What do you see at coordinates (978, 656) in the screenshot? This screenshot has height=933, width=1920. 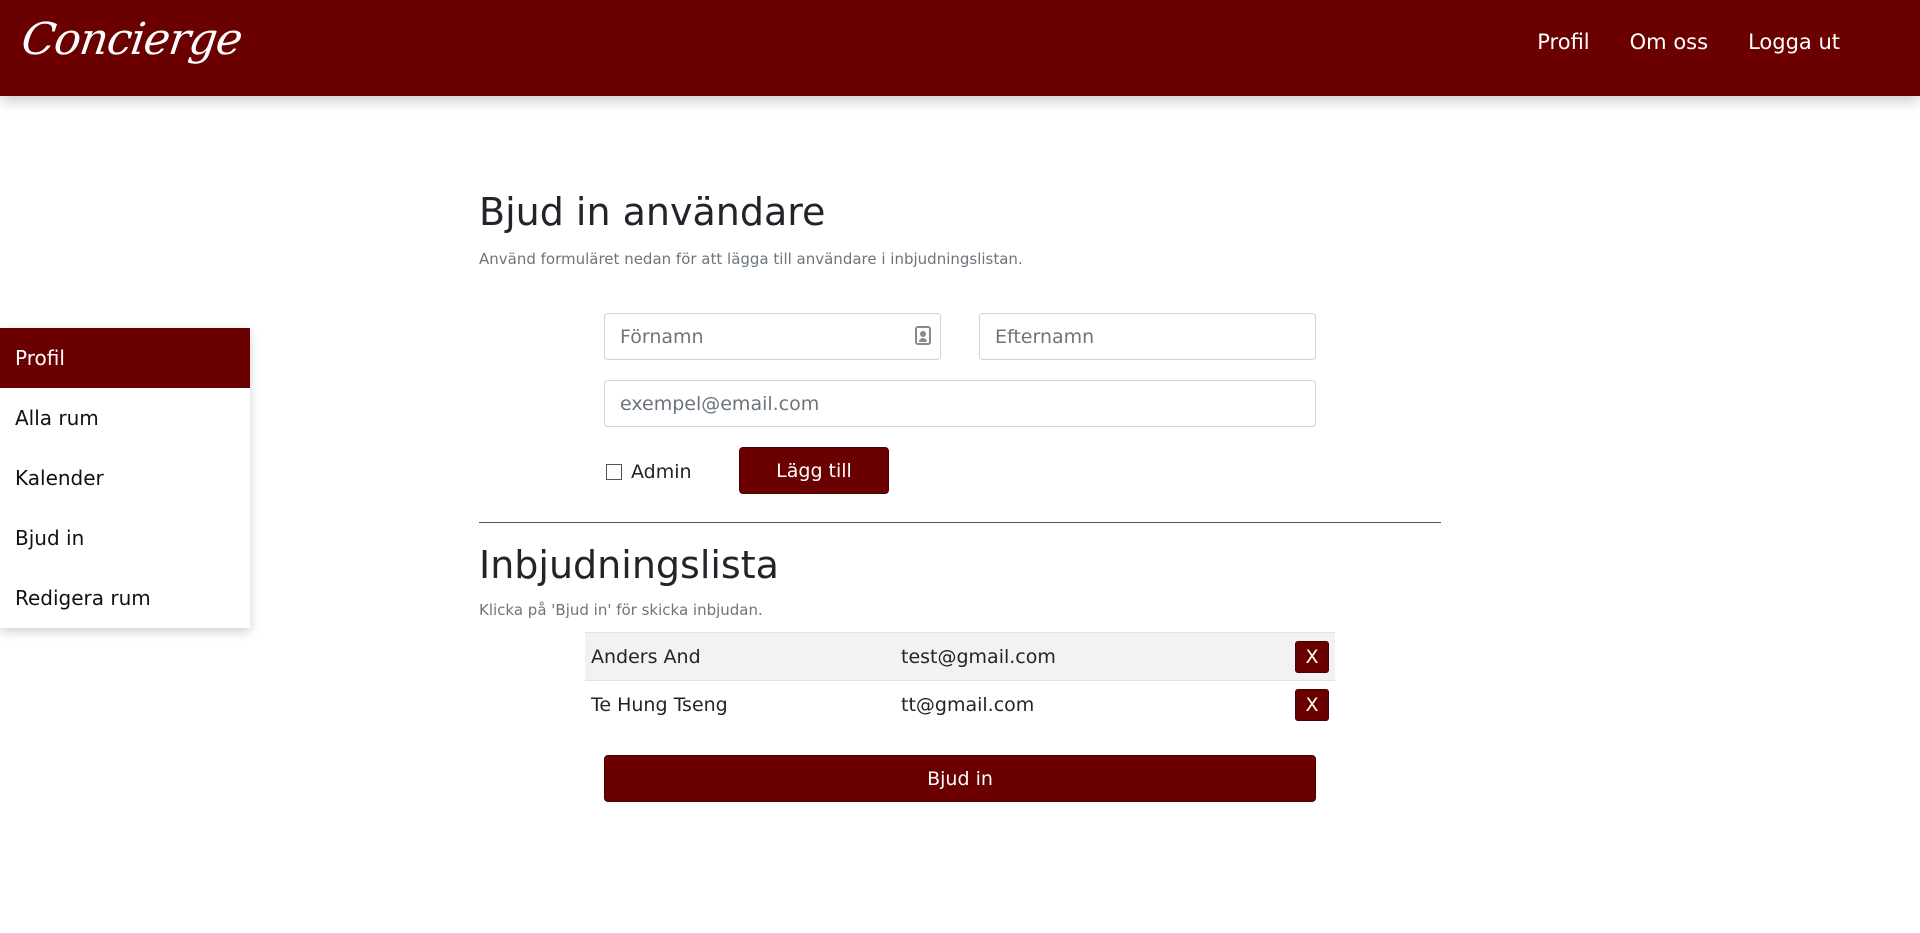 I see `invitee-email: test@gmail.com` at bounding box center [978, 656].